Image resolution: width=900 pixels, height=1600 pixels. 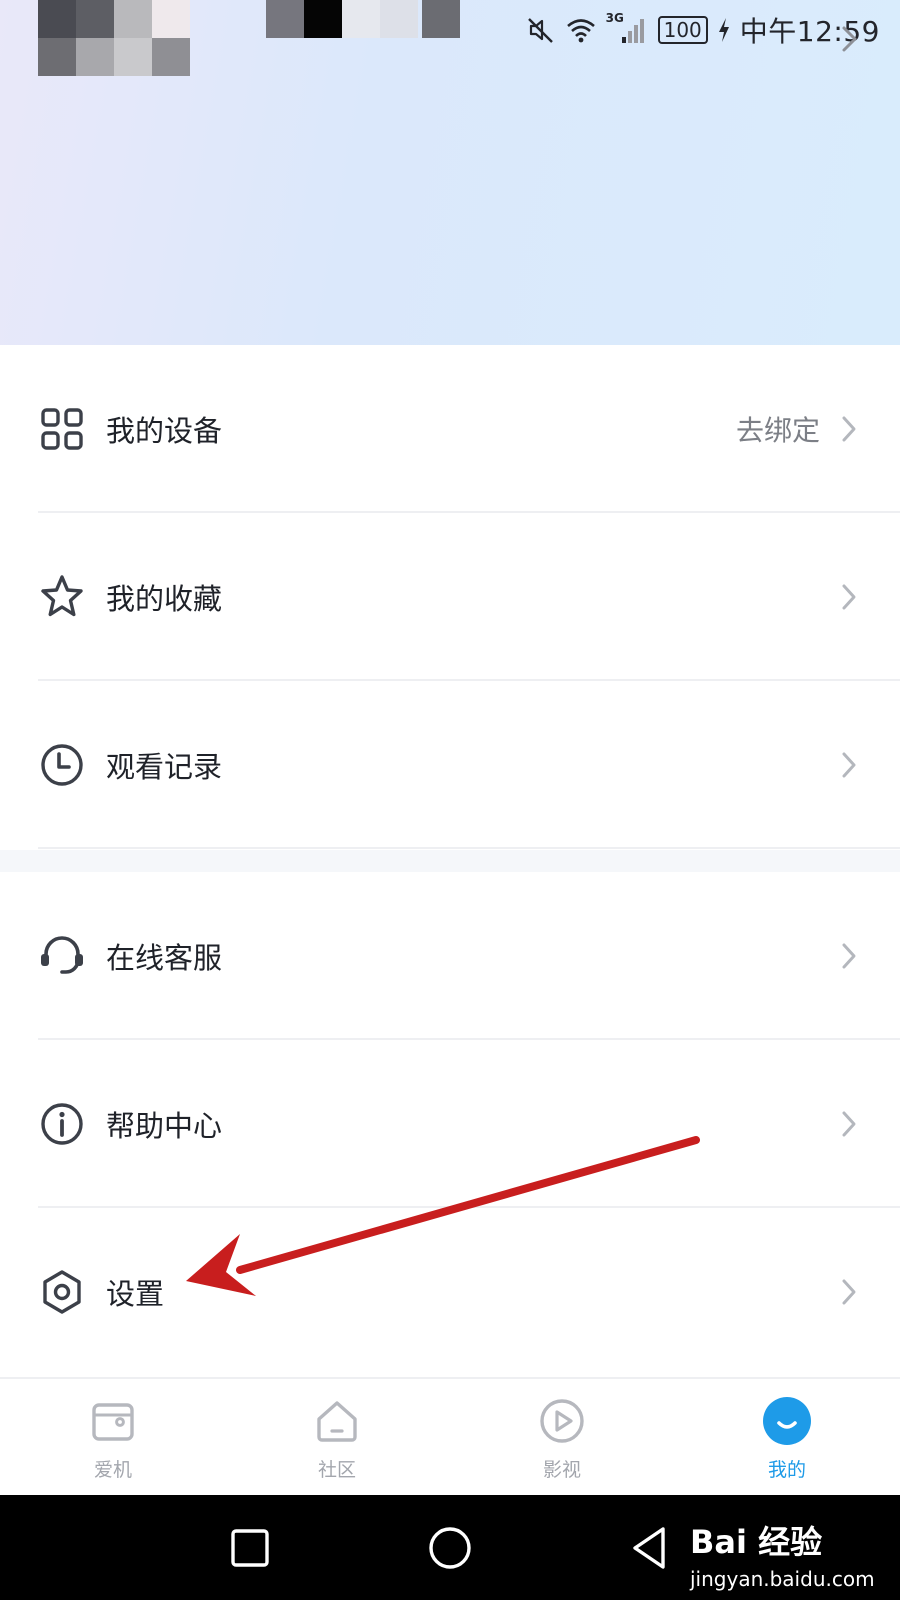 What do you see at coordinates (114, 38) in the screenshot?
I see `avatar` at bounding box center [114, 38].